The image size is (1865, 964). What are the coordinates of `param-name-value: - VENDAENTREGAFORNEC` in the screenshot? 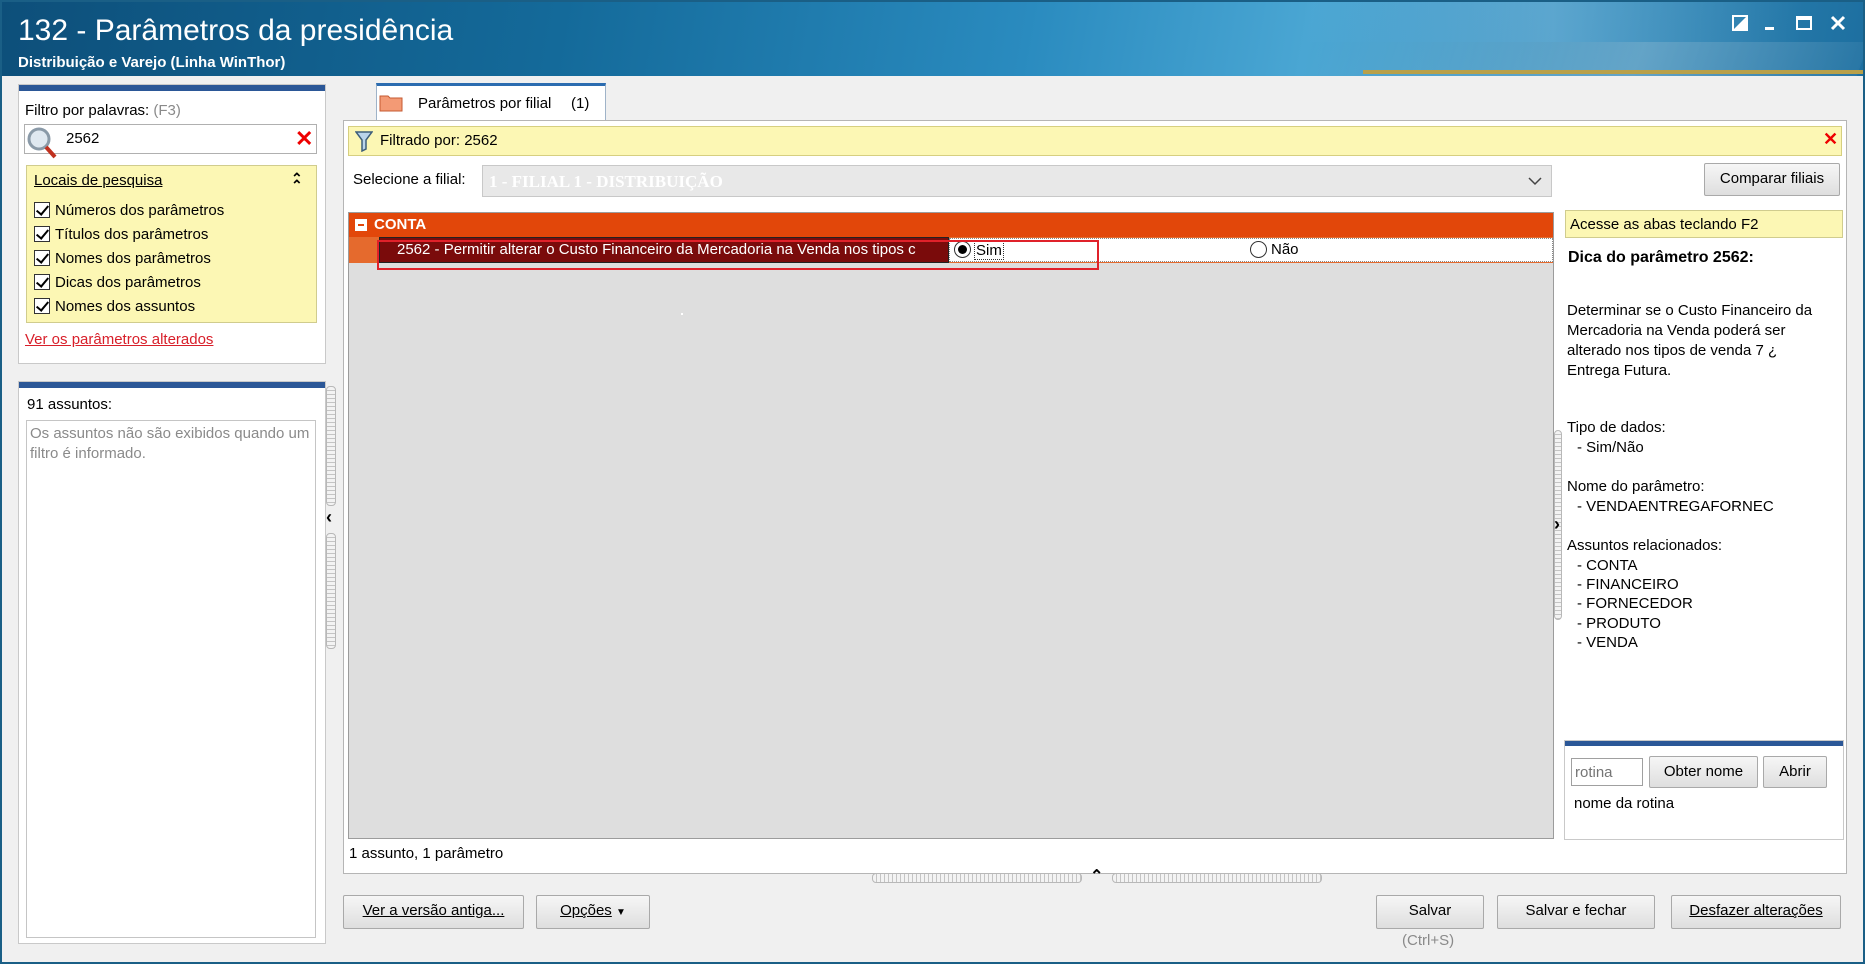 It's located at (1675, 506).